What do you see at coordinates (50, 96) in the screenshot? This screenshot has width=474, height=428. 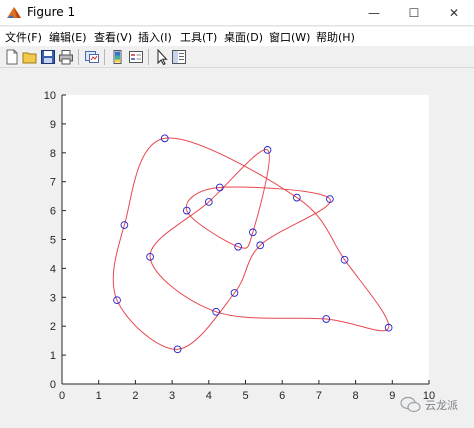 I see `y-tick-label: 10` at bounding box center [50, 96].